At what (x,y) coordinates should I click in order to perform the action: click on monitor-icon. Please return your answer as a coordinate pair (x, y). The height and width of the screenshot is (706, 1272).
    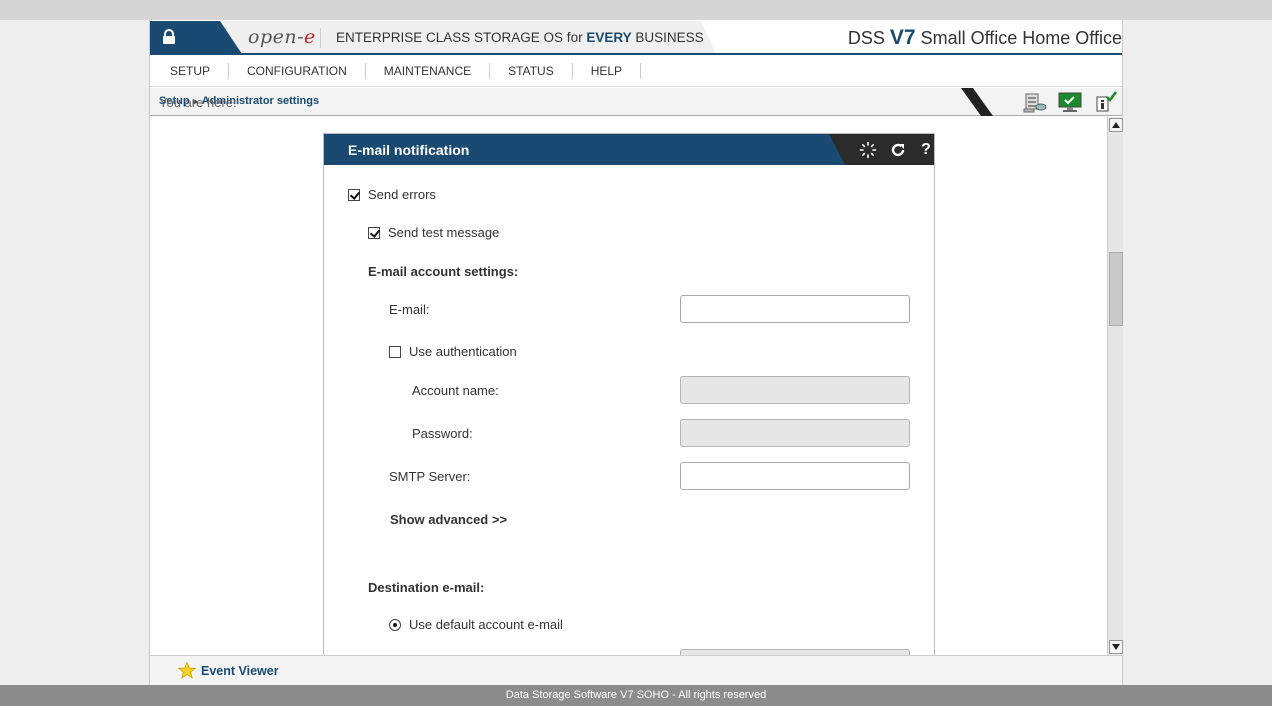
    Looking at the image, I should click on (1070, 102).